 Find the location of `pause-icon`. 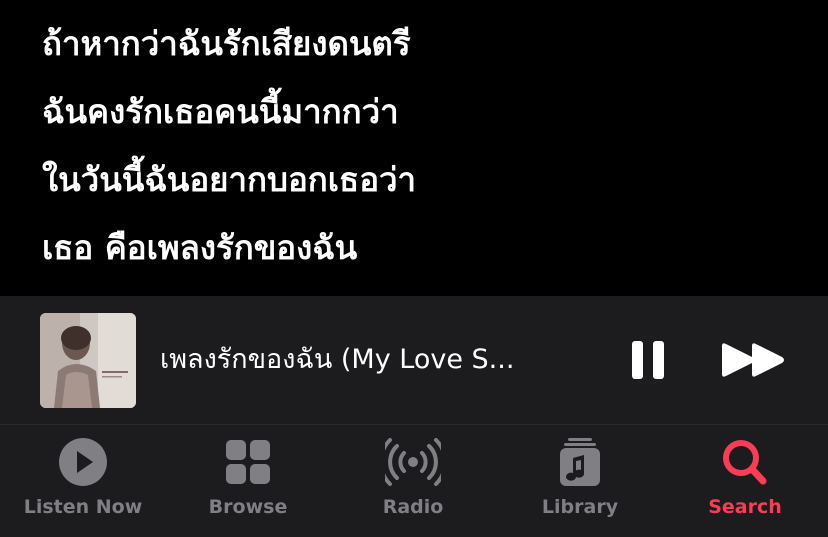

pause-icon is located at coordinates (648, 360).